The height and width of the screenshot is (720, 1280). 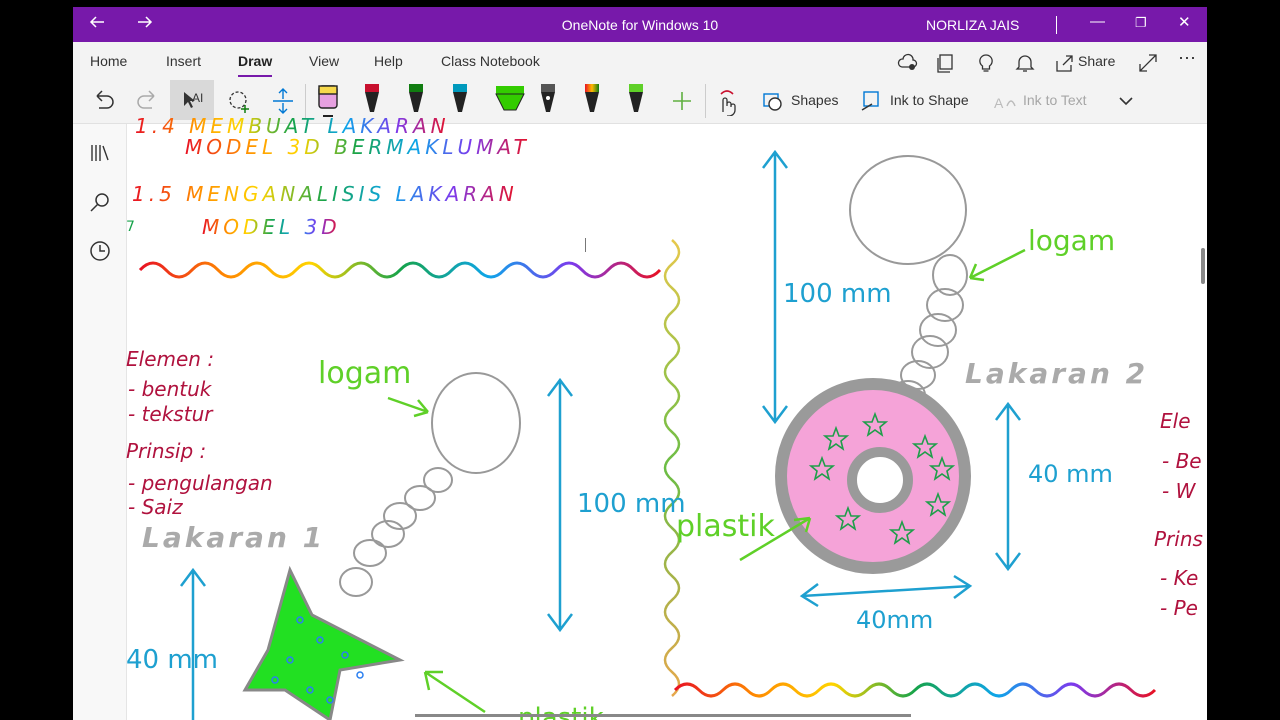 I want to click on sketch2-logam-arrow, so click(x=997, y=265).